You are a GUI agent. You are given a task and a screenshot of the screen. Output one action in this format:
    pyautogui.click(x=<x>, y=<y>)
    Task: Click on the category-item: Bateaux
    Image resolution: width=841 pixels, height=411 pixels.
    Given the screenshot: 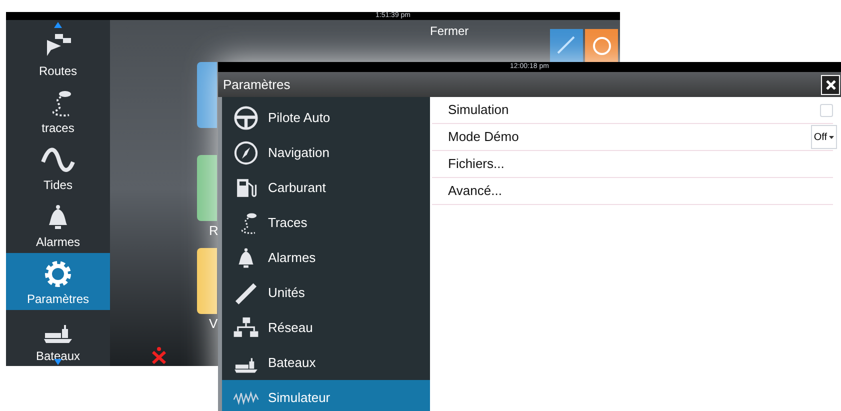 What is the action you would take?
    pyautogui.click(x=326, y=362)
    